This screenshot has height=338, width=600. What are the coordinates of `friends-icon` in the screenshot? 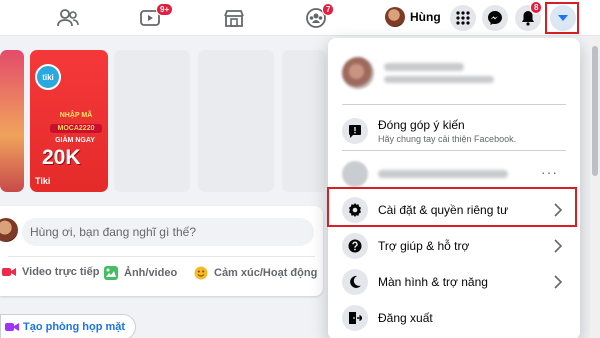 It's located at (68, 18).